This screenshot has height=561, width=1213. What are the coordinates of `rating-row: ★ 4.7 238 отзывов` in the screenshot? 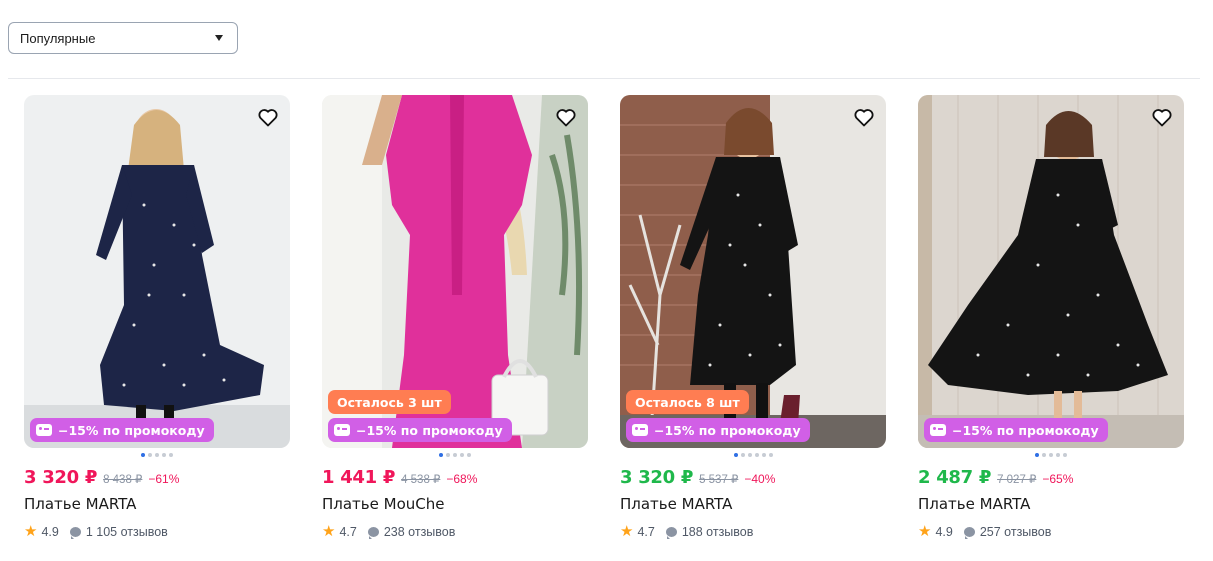 It's located at (388, 531).